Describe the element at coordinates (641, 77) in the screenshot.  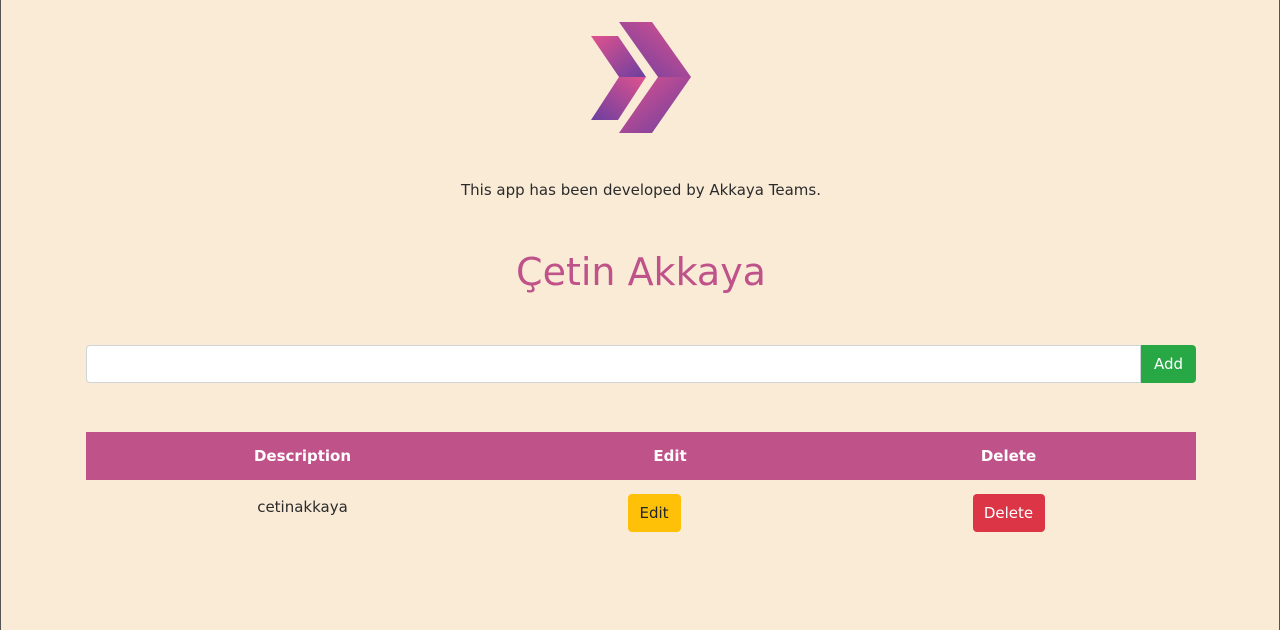
I see `double-chevron-logo-icon` at that location.